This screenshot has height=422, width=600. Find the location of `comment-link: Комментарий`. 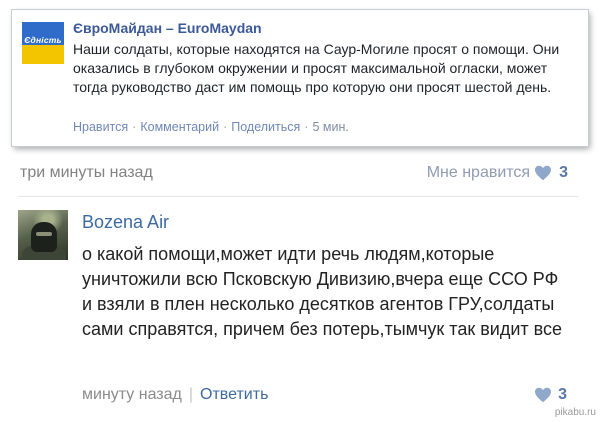

comment-link: Комментарий is located at coordinates (179, 127).